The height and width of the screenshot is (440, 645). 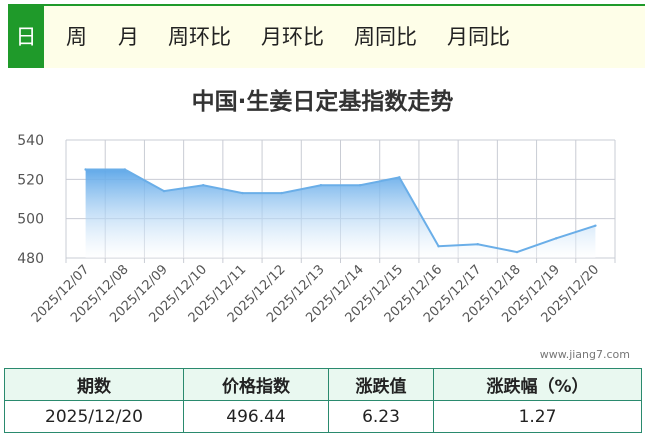 What do you see at coordinates (585, 354) in the screenshot?
I see `watermark-text: www.jiang7.com` at bounding box center [585, 354].